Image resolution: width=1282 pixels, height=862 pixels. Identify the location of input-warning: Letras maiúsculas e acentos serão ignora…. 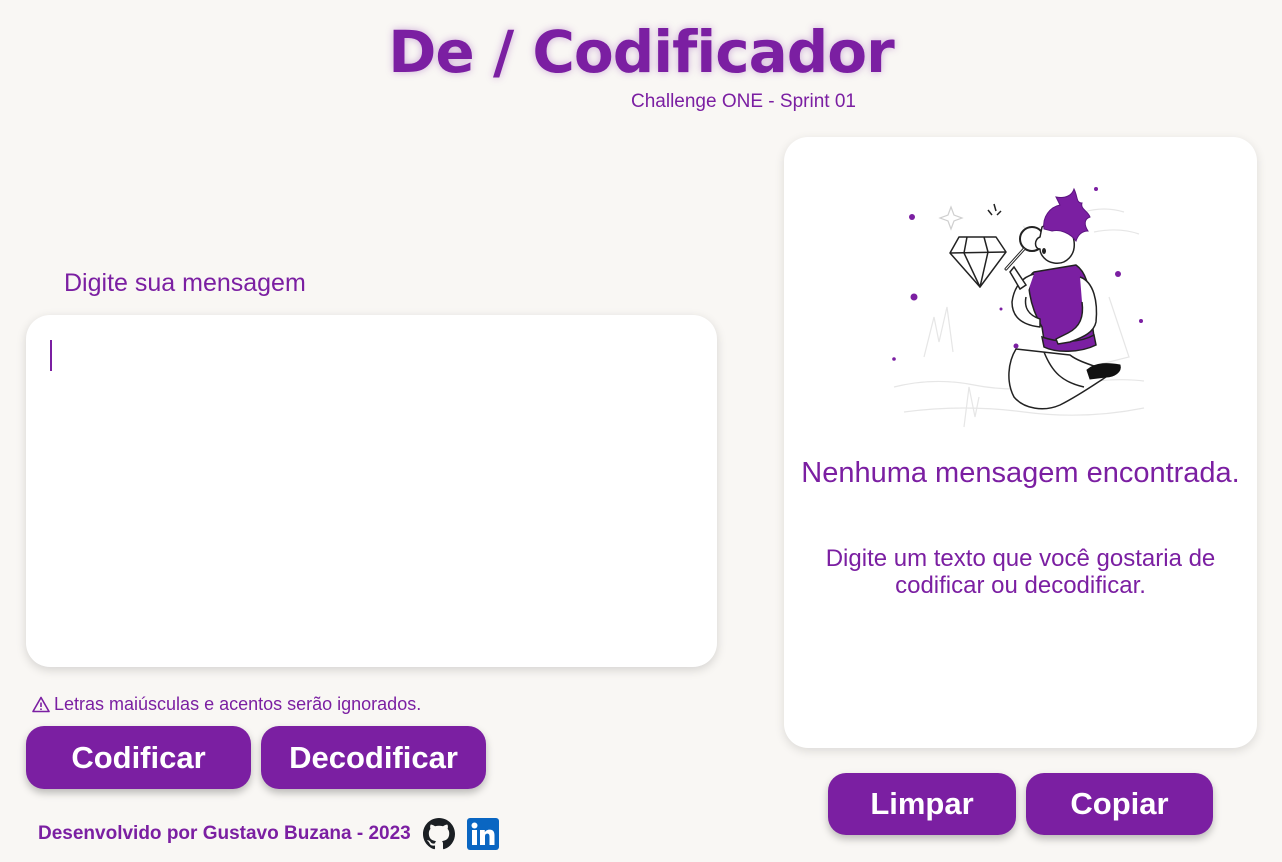
(226, 704).